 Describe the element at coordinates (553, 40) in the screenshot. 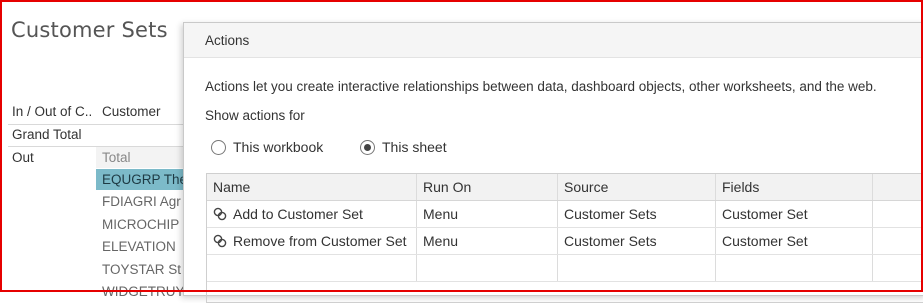

I see `dialog-header: Actions` at that location.